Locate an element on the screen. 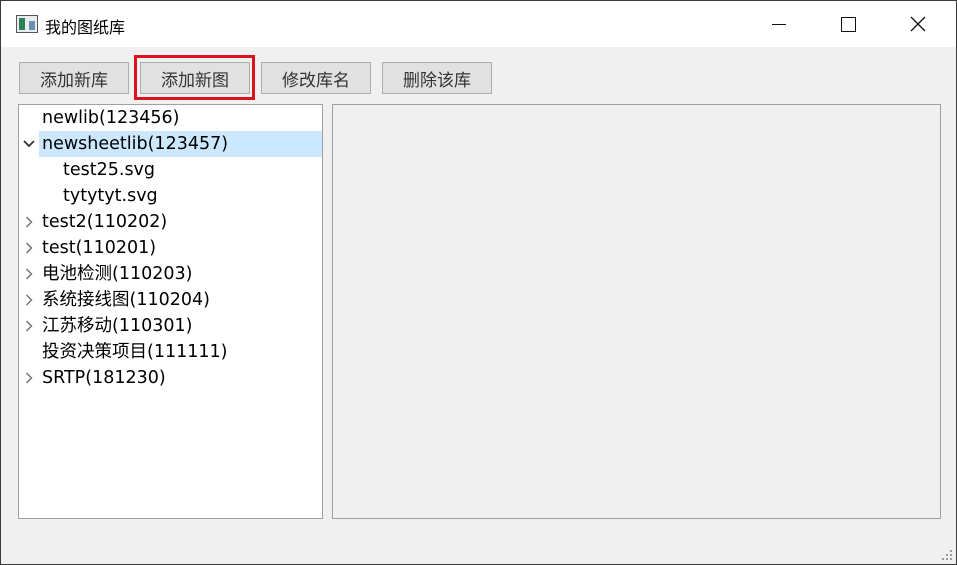 Image resolution: width=957 pixels, height=565 pixels. close-icon is located at coordinates (918, 24).